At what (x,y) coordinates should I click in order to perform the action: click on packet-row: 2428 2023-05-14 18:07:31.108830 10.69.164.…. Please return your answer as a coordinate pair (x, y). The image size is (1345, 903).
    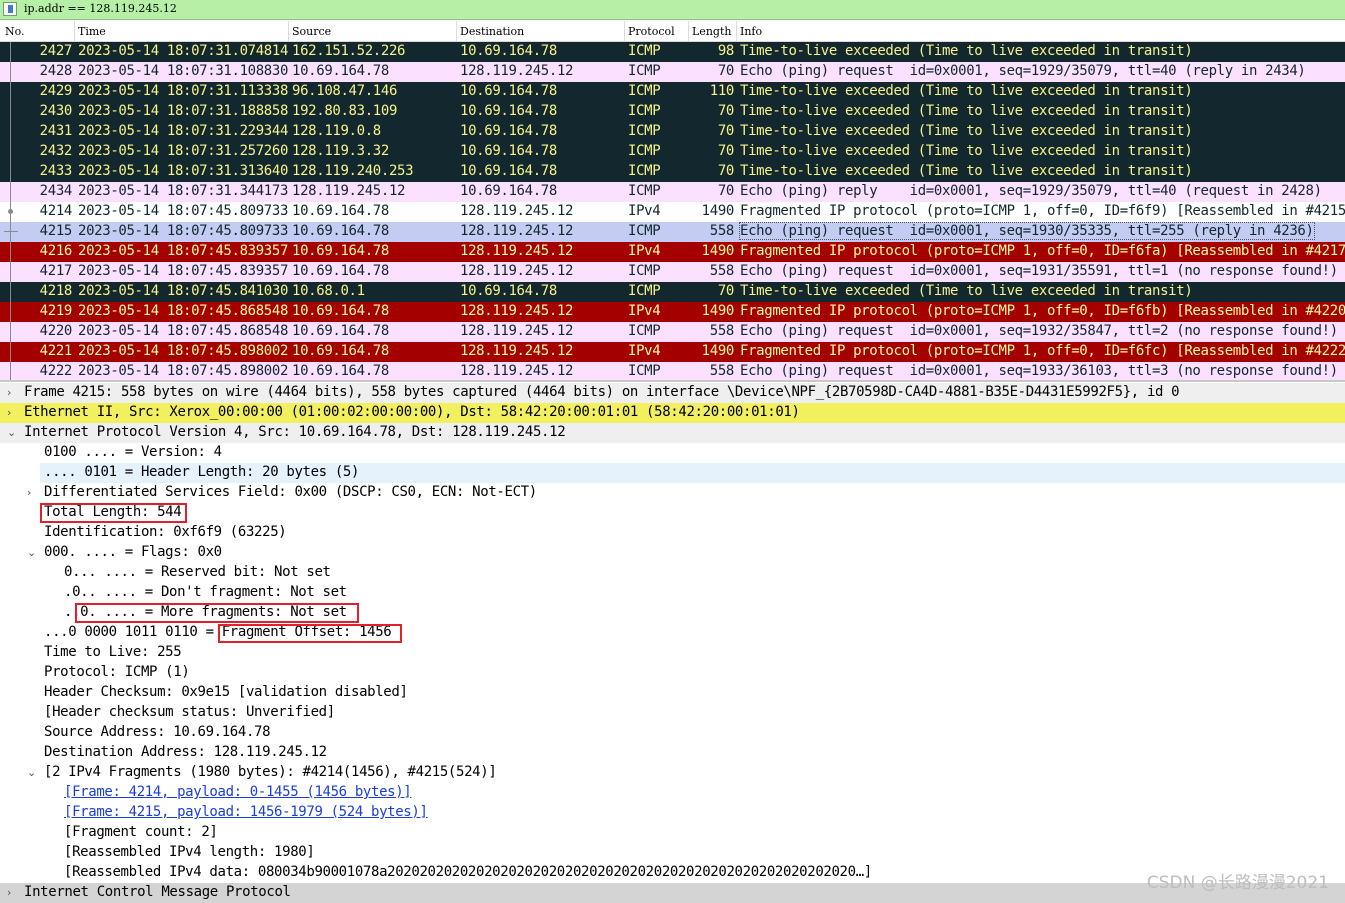
    Looking at the image, I should click on (672, 72).